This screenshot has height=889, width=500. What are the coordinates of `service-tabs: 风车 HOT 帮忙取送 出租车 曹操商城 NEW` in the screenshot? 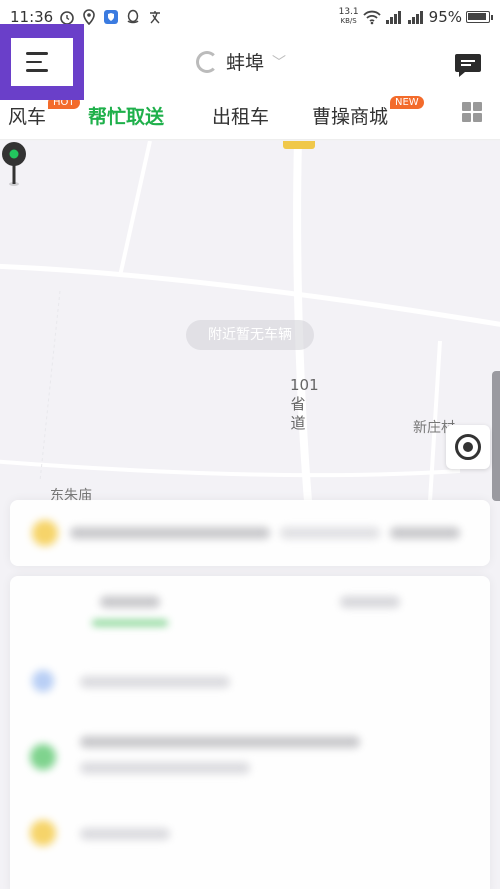 It's located at (250, 117).